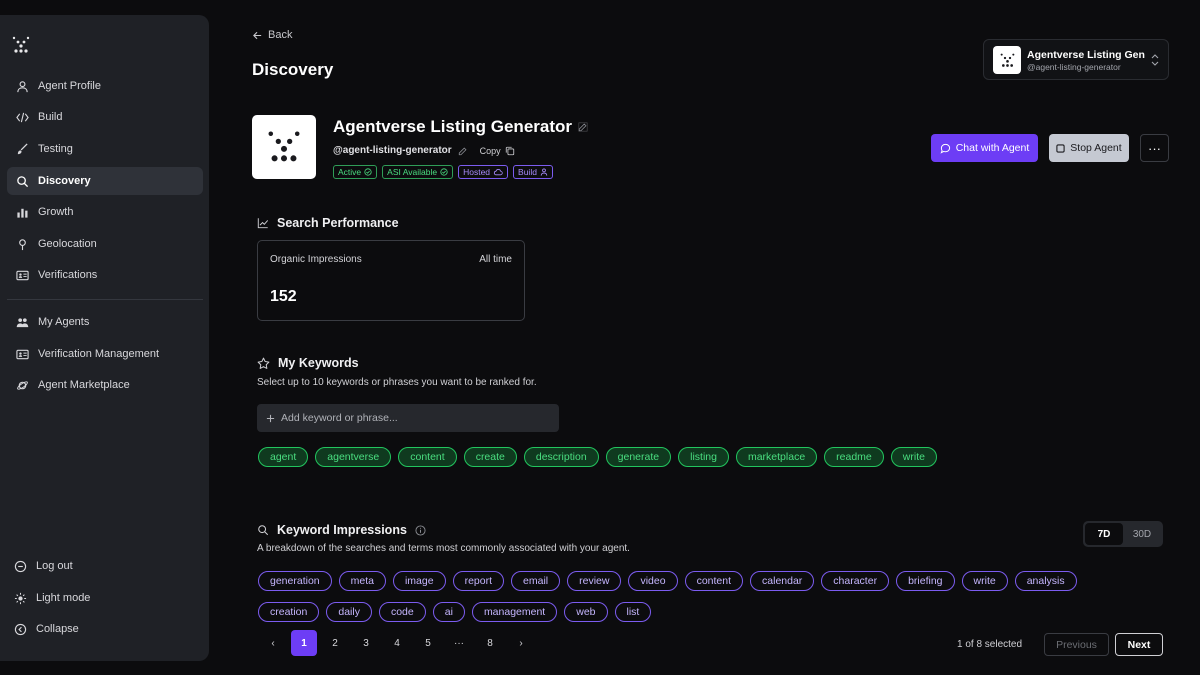  Describe the element at coordinates (105, 117) in the screenshot. I see `sidebar-item-build: Build` at that location.